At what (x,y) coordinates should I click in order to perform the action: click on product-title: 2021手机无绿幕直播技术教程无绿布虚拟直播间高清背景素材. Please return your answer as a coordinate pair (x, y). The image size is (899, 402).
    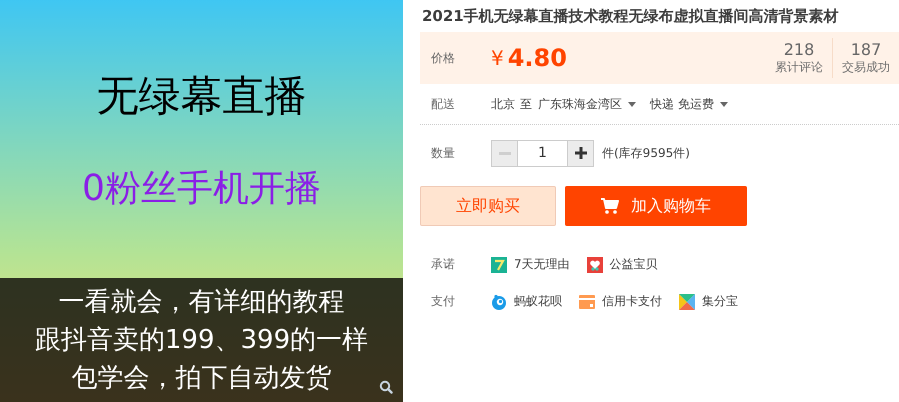
    Looking at the image, I should click on (630, 16).